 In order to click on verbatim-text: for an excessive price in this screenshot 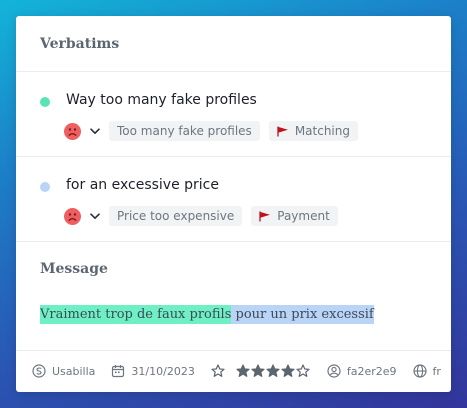, I will do `click(142, 185)`.